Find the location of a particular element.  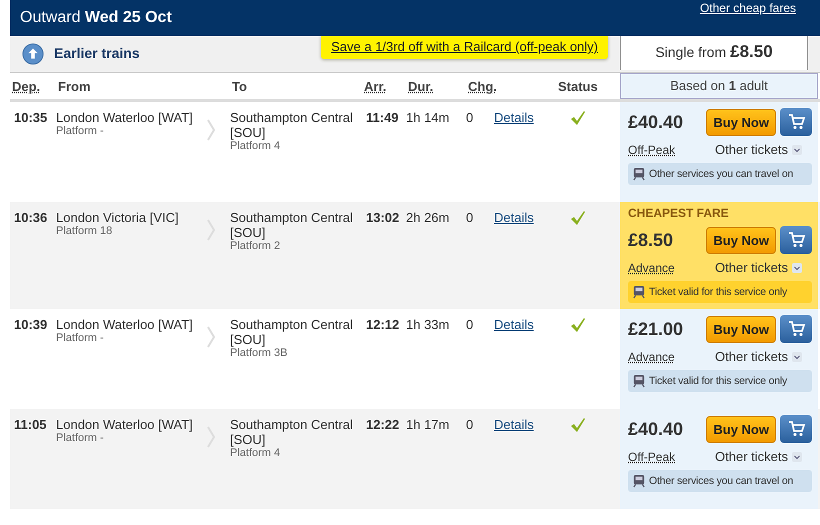

departure-time: 10:35 is located at coordinates (30, 117).